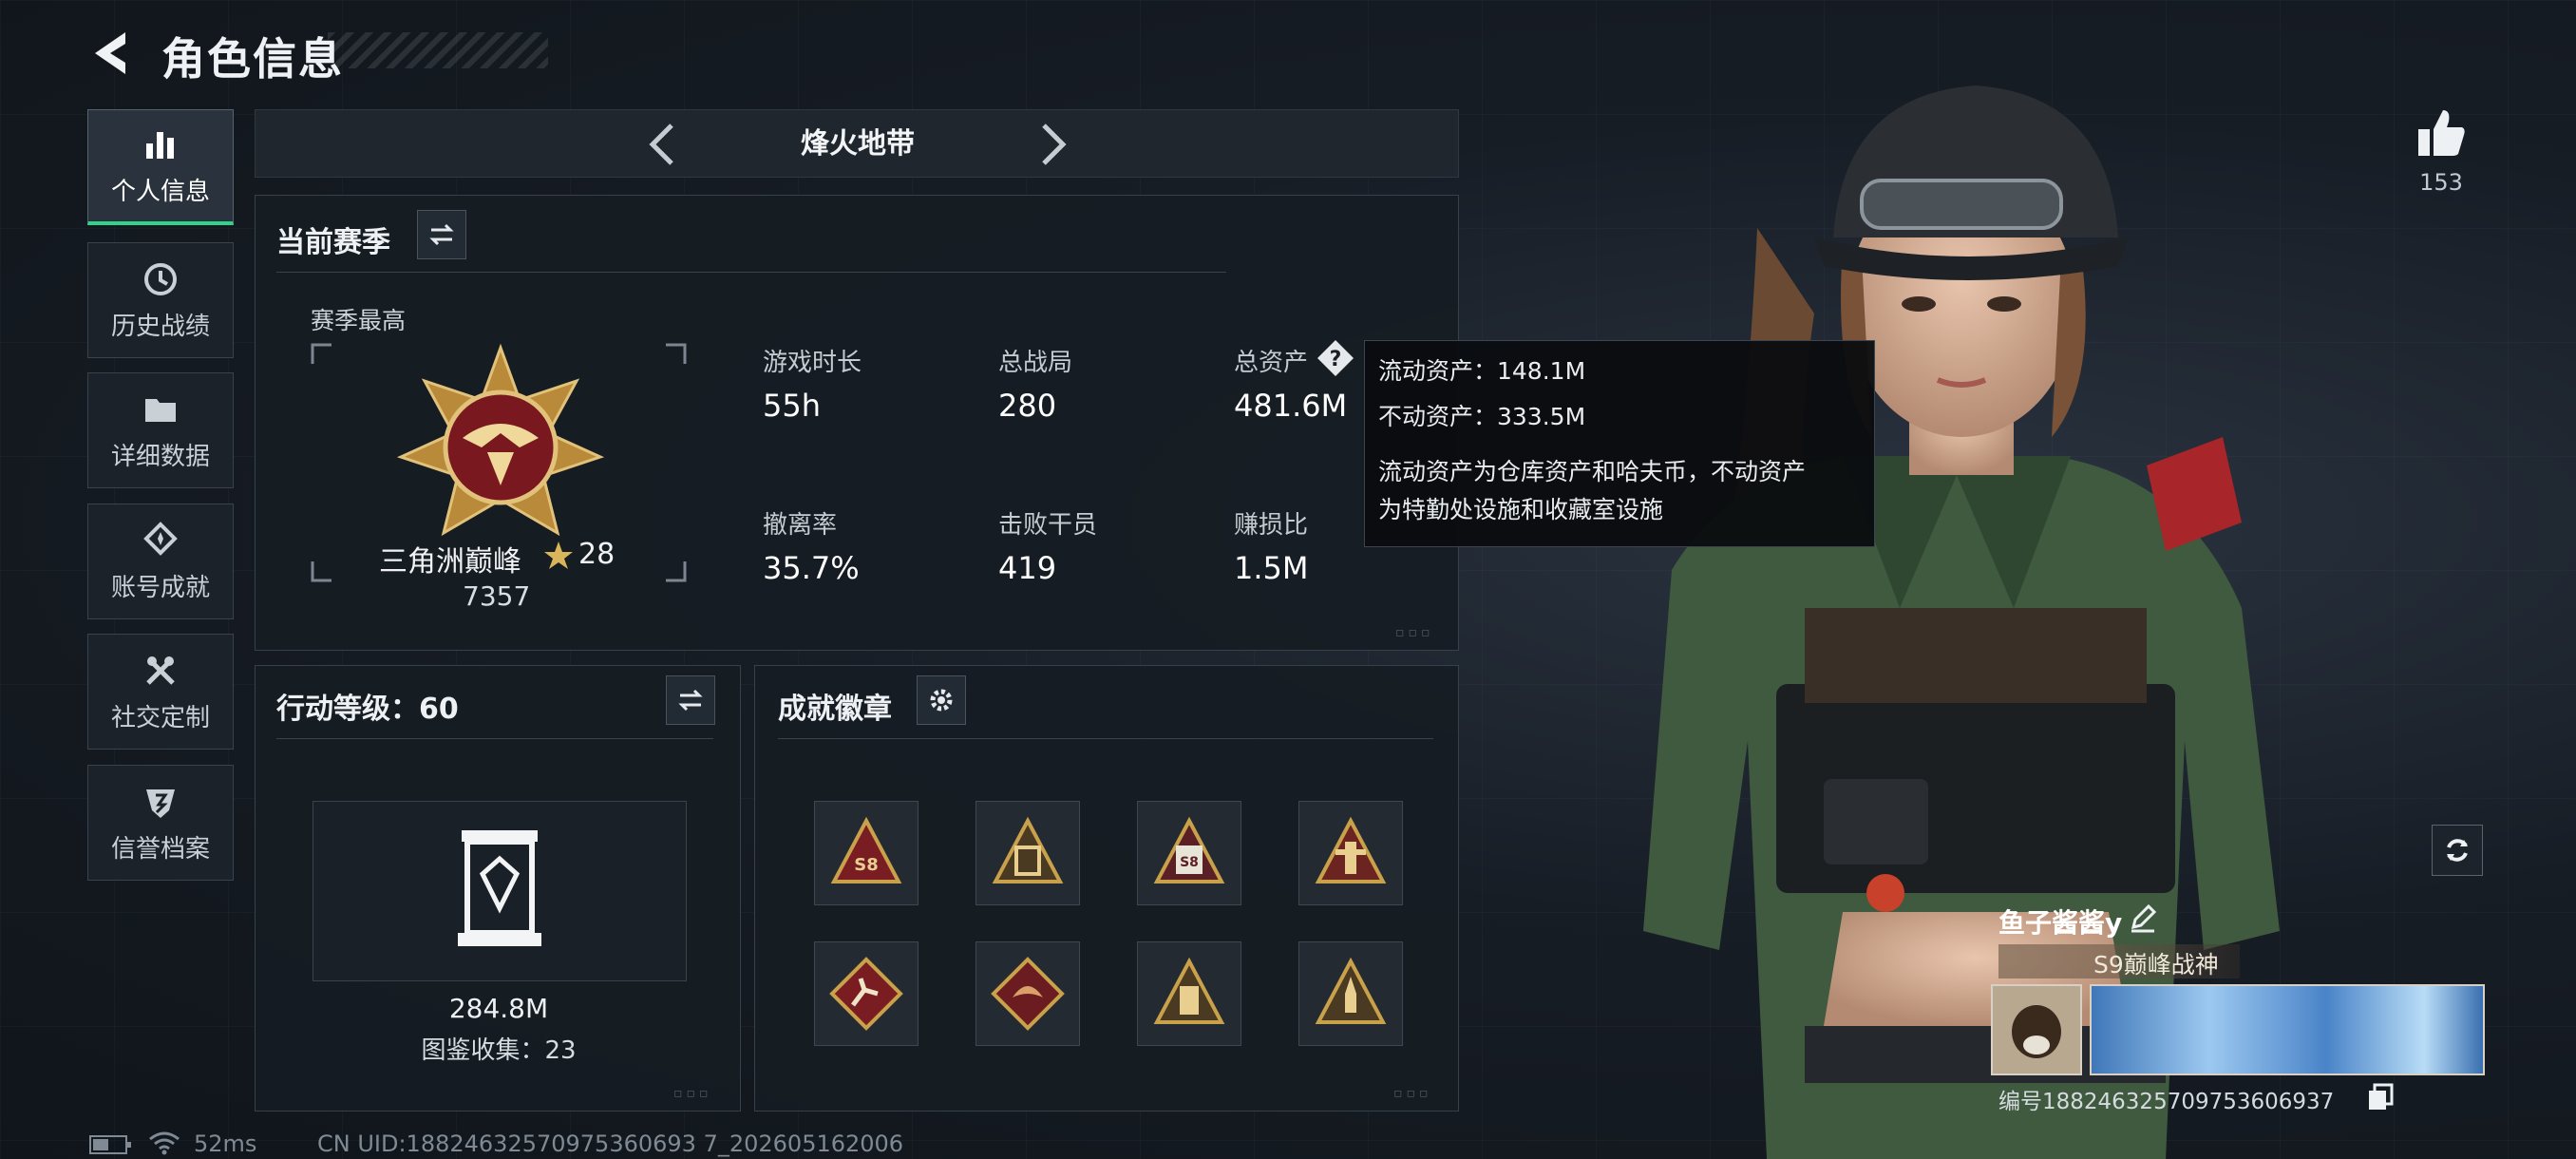 The height and width of the screenshot is (1159, 2576). I want to click on sidebar-item-label: 社交定制, so click(160, 717).